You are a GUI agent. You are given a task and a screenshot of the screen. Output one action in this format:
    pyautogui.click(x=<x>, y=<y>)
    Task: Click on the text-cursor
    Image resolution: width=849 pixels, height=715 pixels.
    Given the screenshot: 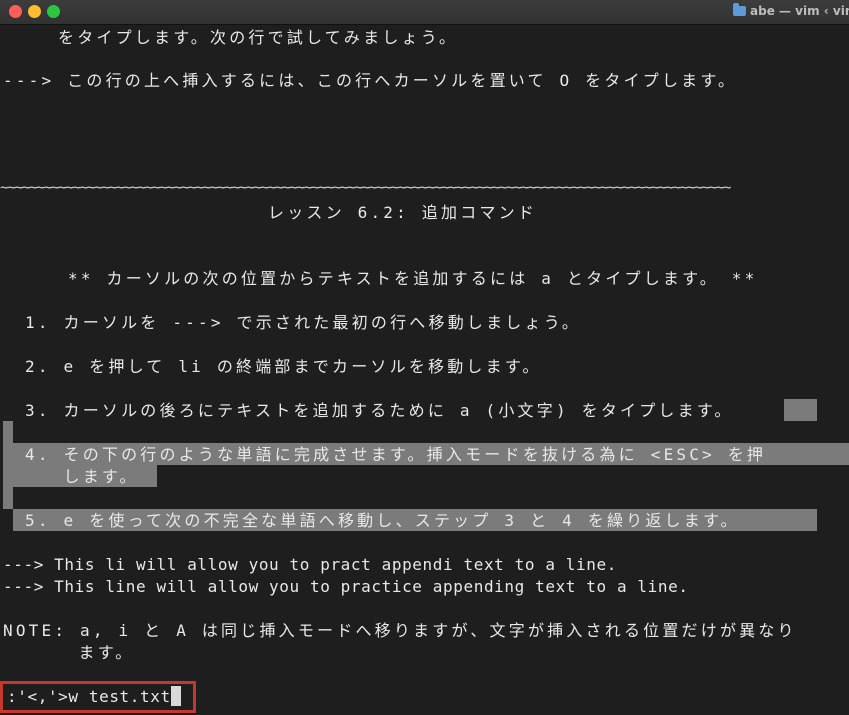 What is the action you would take?
    pyautogui.click(x=175, y=696)
    